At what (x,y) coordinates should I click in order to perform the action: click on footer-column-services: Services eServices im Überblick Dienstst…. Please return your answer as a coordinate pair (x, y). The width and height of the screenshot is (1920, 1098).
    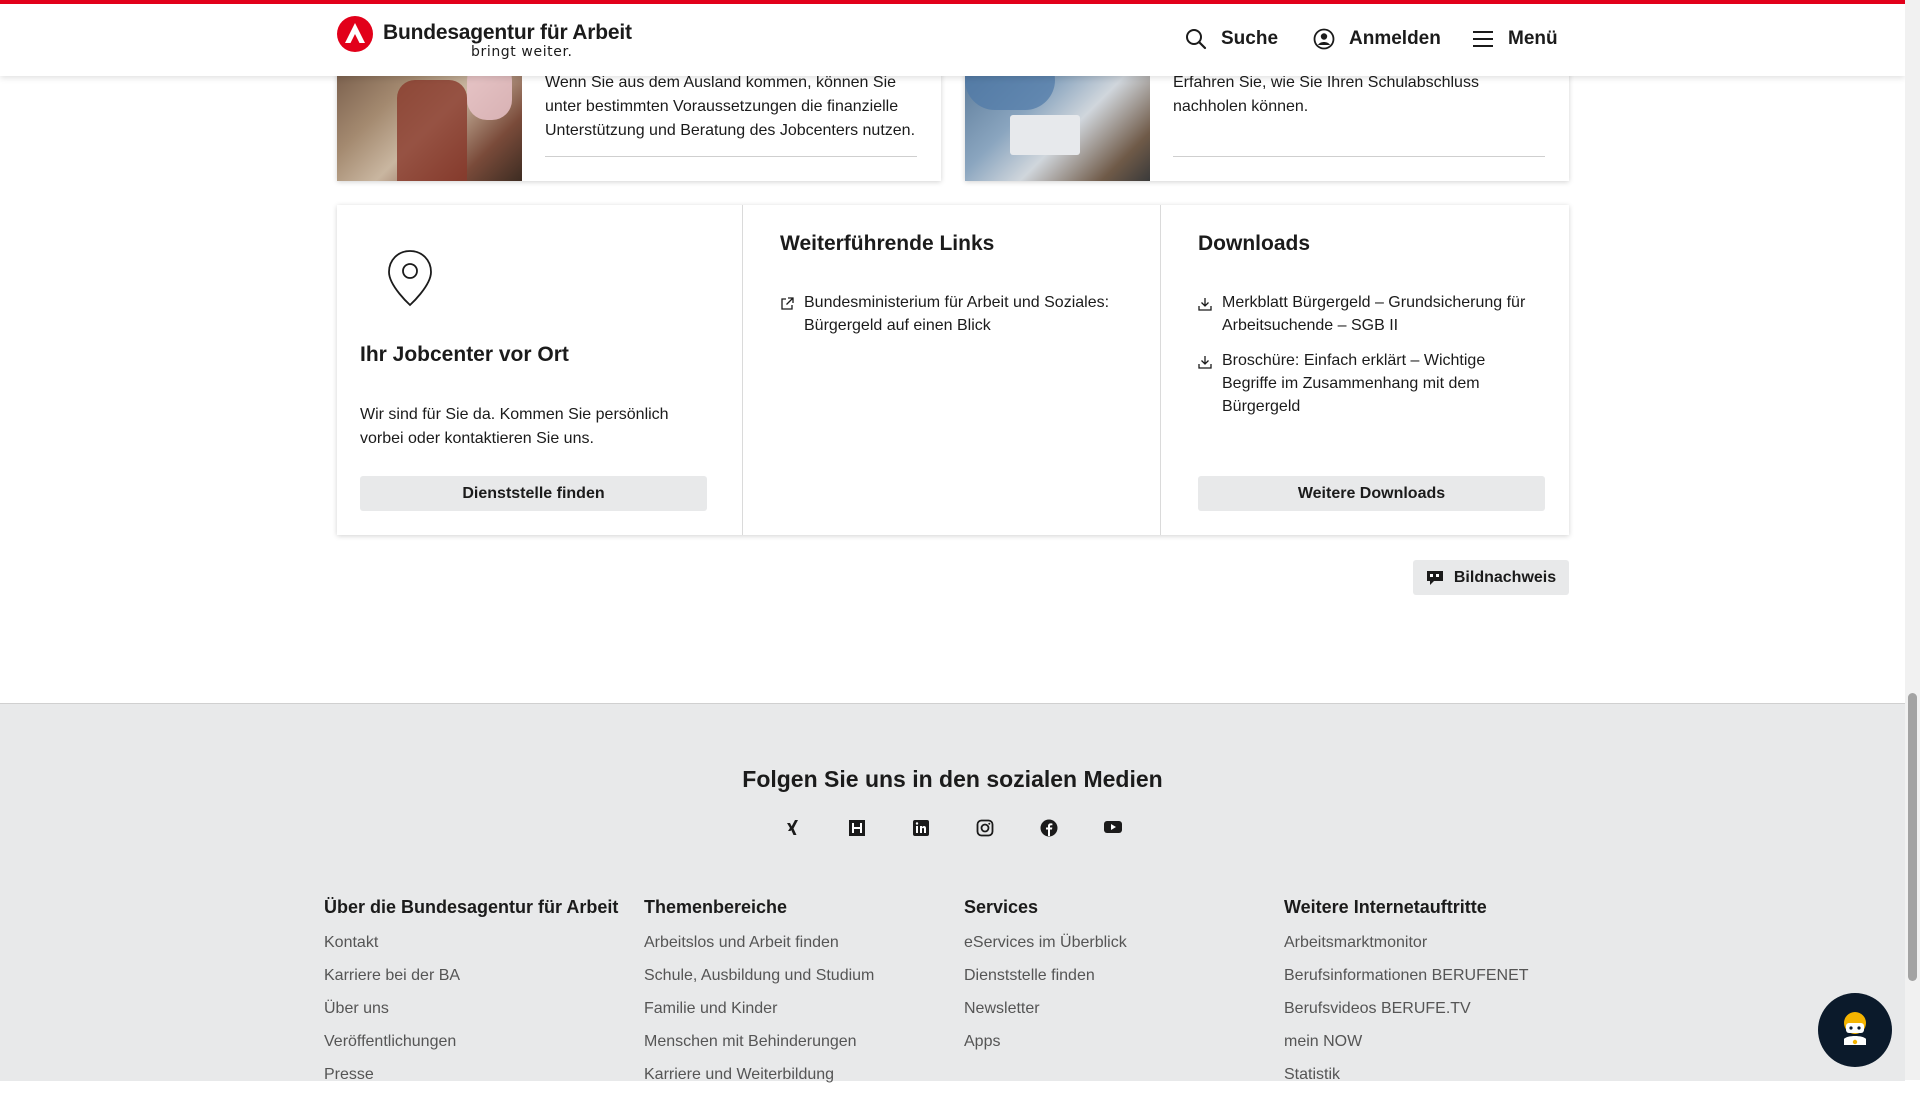
    Looking at the image, I should click on (1045, 981).